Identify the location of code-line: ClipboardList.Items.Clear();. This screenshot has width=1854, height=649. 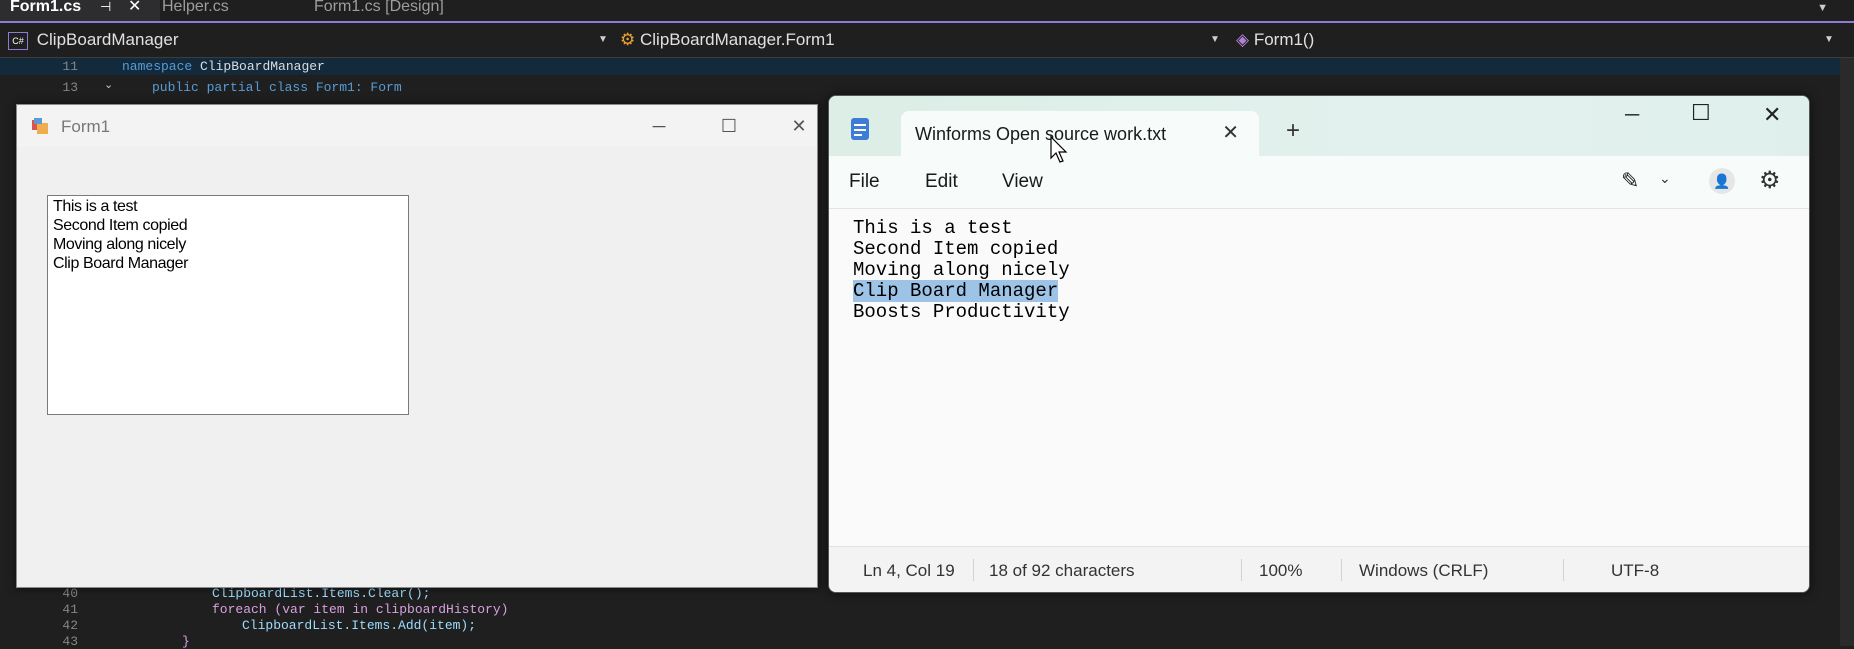
(321, 593).